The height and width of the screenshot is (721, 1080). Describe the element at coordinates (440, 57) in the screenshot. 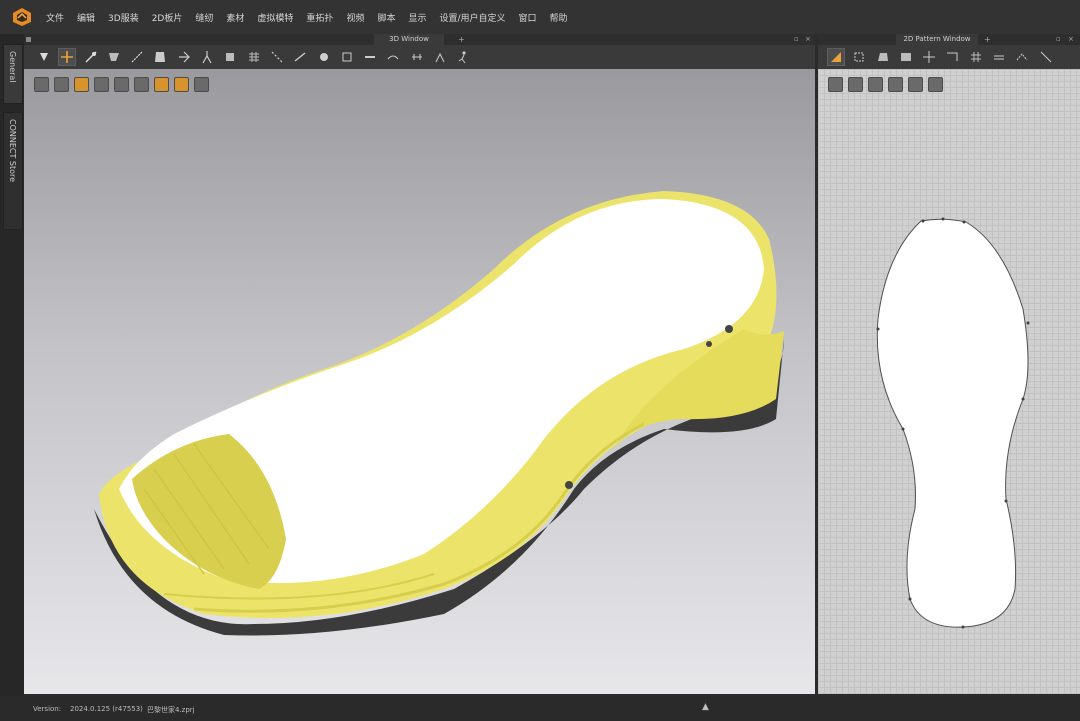

I see `avatar-measure-tool-icon` at that location.